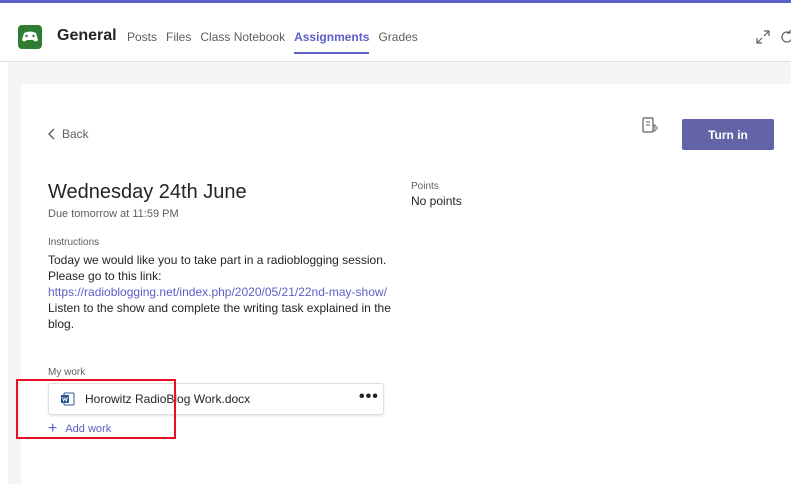 The height and width of the screenshot is (484, 791). What do you see at coordinates (67, 372) in the screenshot?
I see `my-work-label: My work` at bounding box center [67, 372].